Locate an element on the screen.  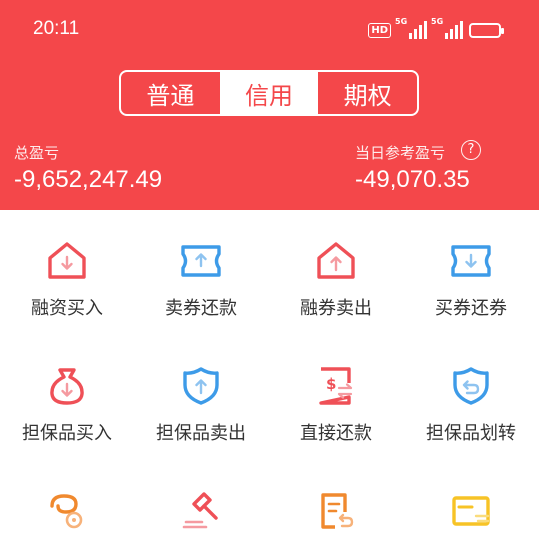
sell-repay-button: 卖券还款 is located at coordinates (201, 280).